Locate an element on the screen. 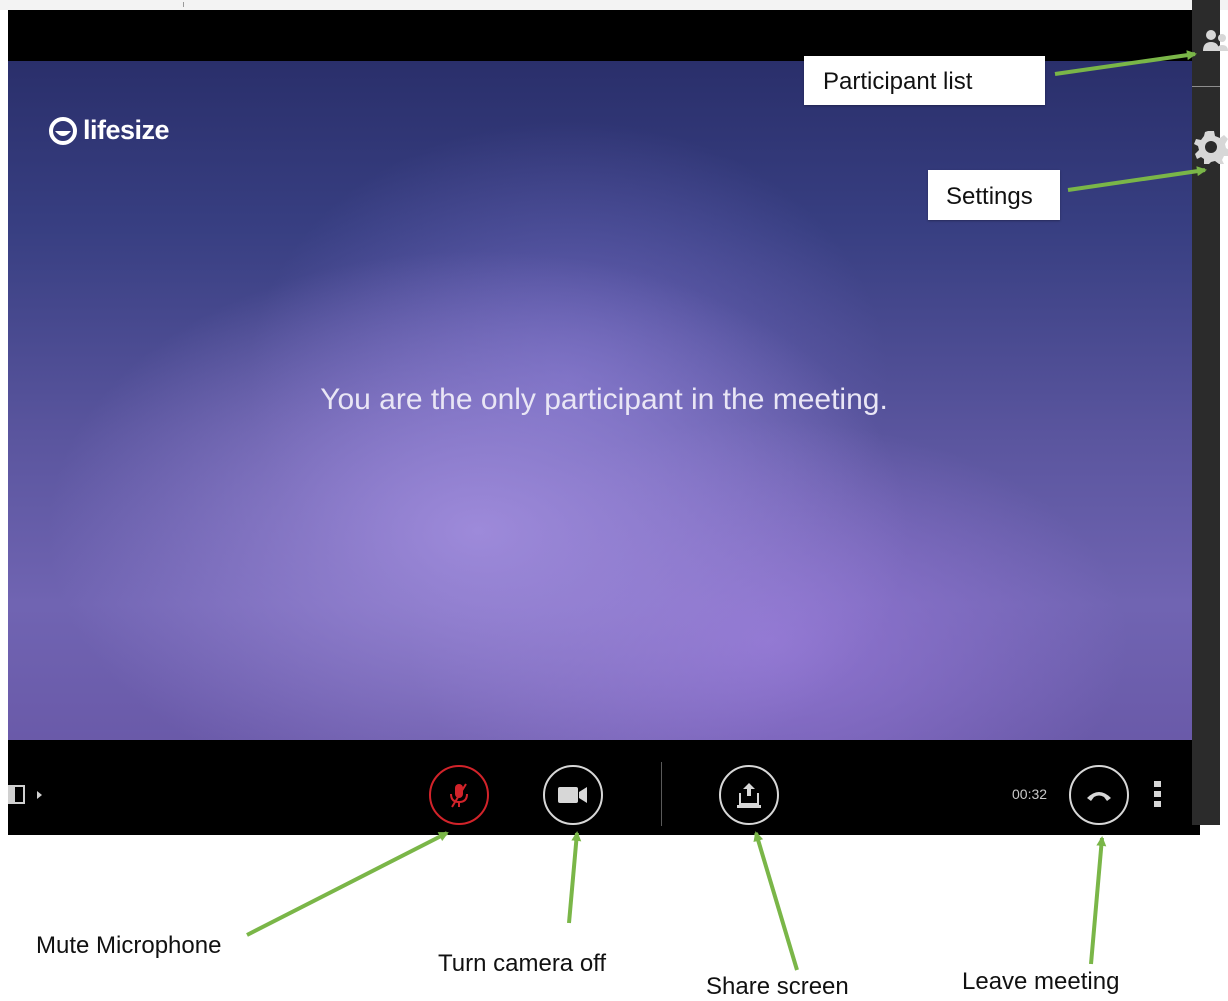  share-screen-icon is located at coordinates (749, 795).